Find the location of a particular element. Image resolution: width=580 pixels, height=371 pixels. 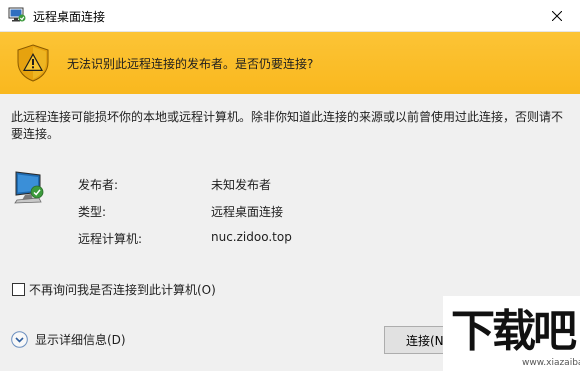

remote-computer-label: 远程计算机: is located at coordinates (110, 239).